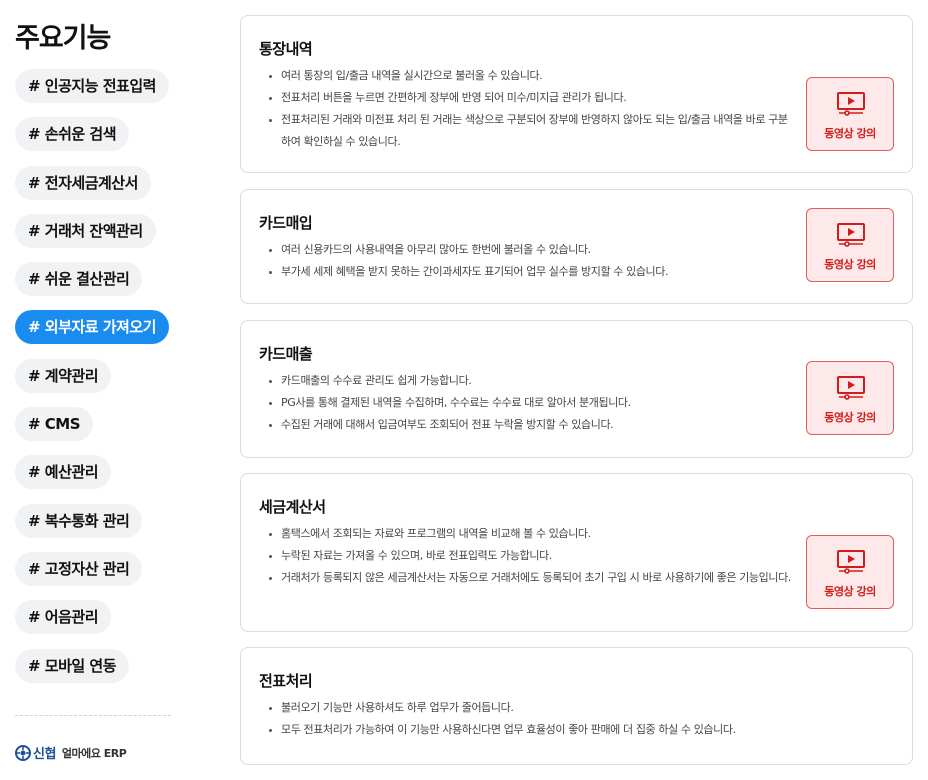 This screenshot has height=780, width=928. What do you see at coordinates (85, 230) in the screenshot?
I see `nav-item-client-balance: # 거래처 잔액관리` at bounding box center [85, 230].